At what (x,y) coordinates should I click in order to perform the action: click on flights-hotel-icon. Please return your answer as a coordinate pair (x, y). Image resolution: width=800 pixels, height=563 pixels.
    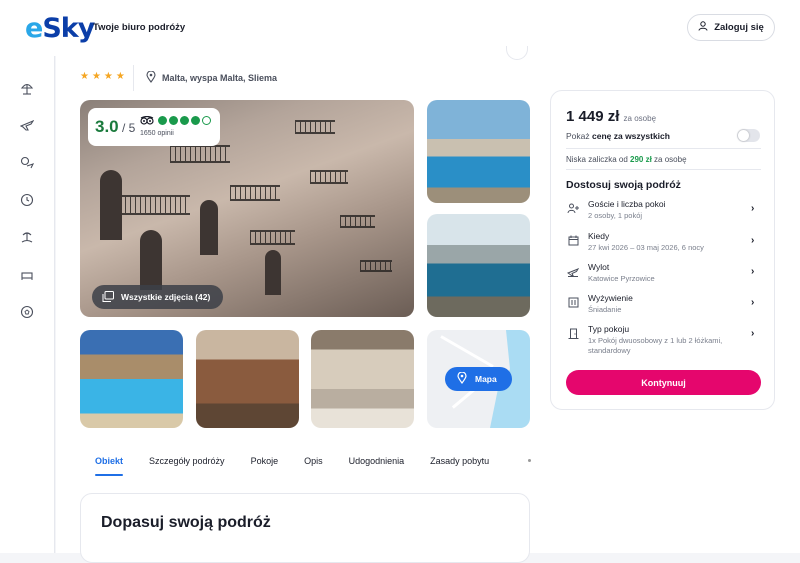
    Looking at the image, I should click on (27, 162).